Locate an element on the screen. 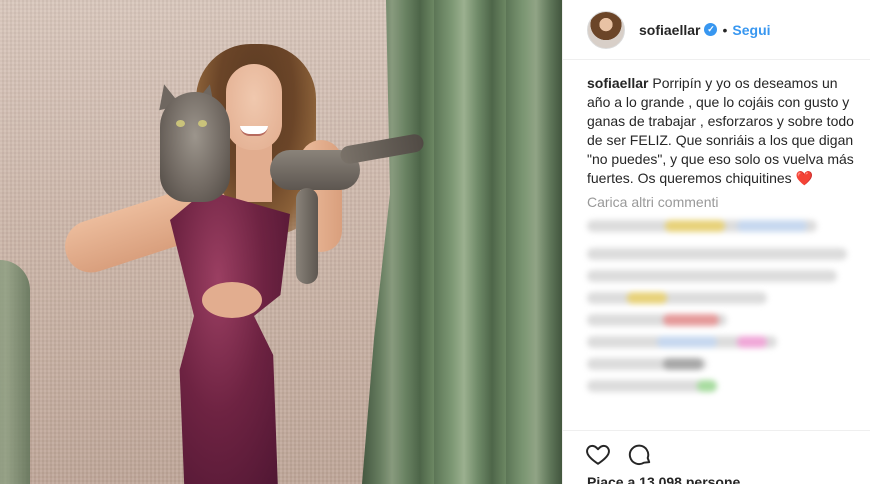 The width and height of the screenshot is (870, 484). likes-count: Piace a 13.098 persone is located at coordinates (663, 479).